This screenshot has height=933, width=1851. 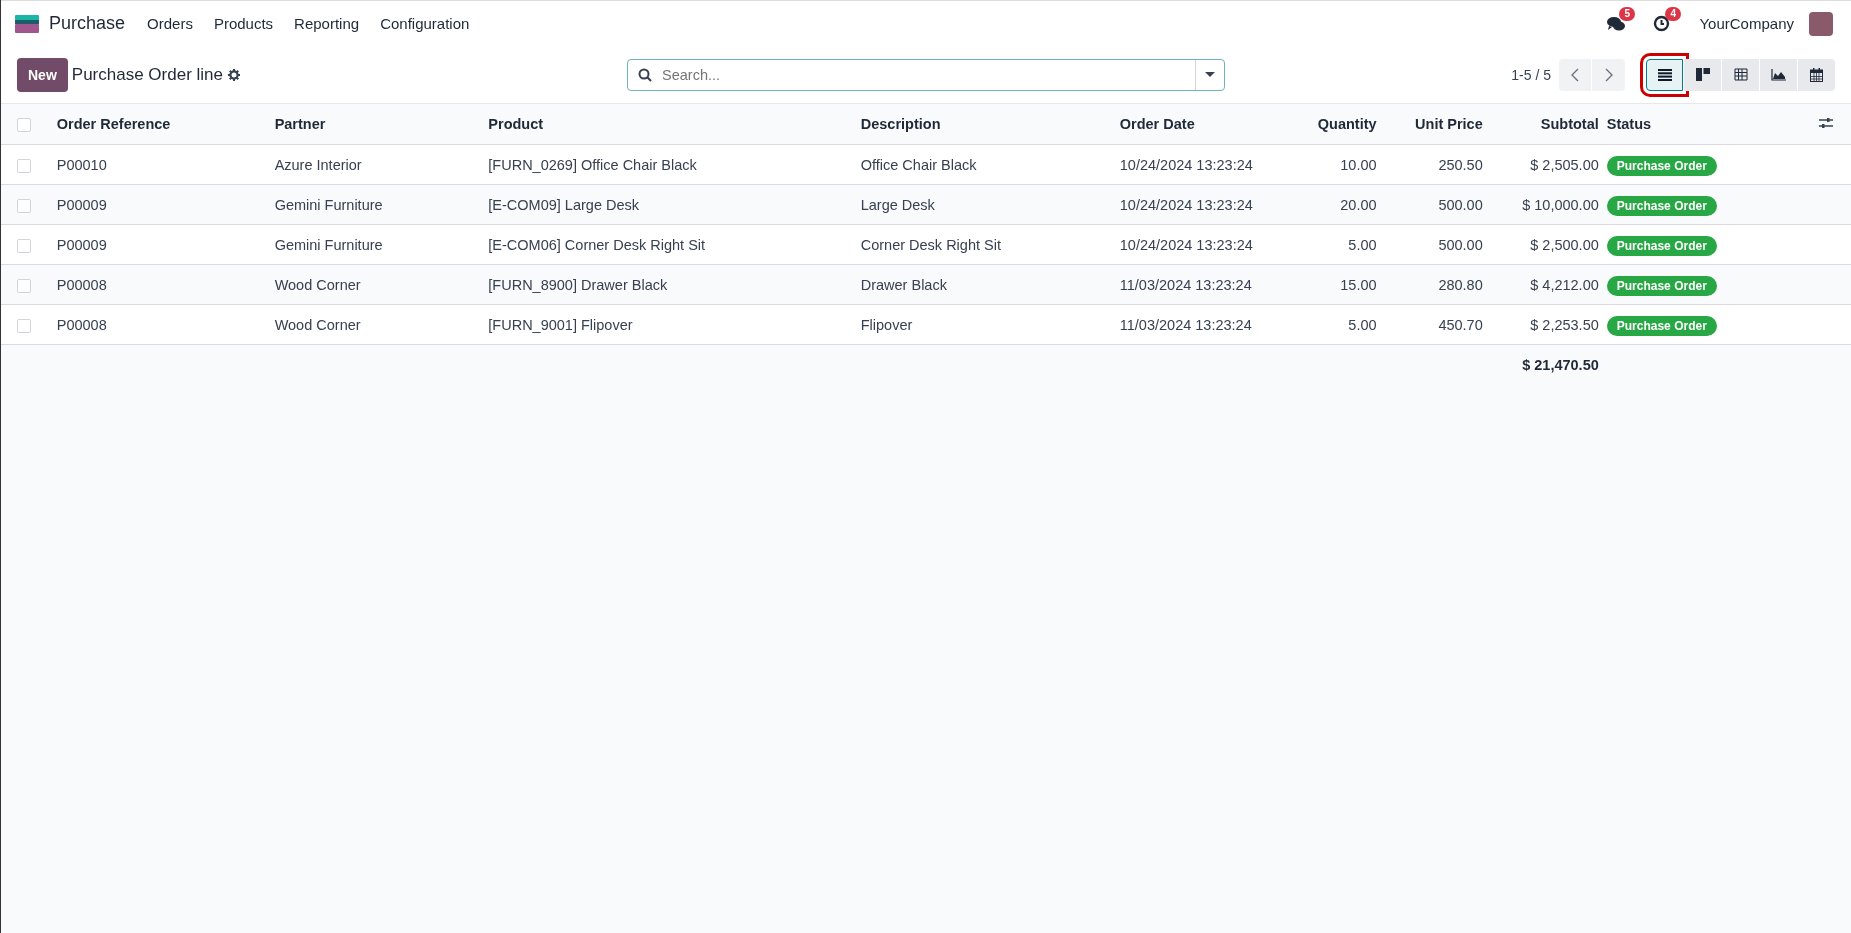 What do you see at coordinates (327, 23) in the screenshot?
I see `menu-item: Reporting` at bounding box center [327, 23].